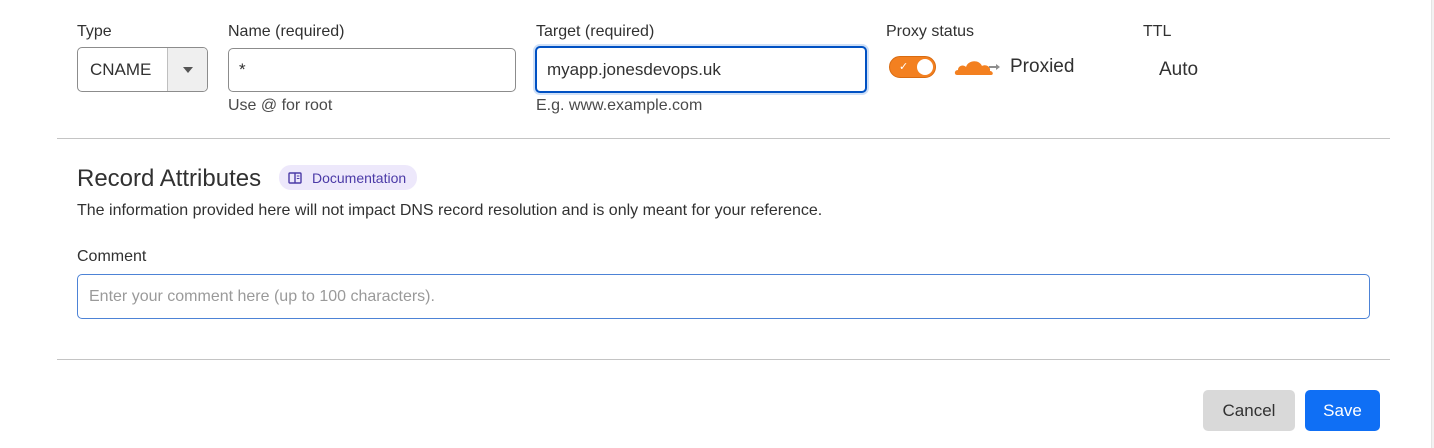 The width and height of the screenshot is (1434, 448). Describe the element at coordinates (1042, 66) in the screenshot. I see `proxy-status-value: Proxied` at that location.